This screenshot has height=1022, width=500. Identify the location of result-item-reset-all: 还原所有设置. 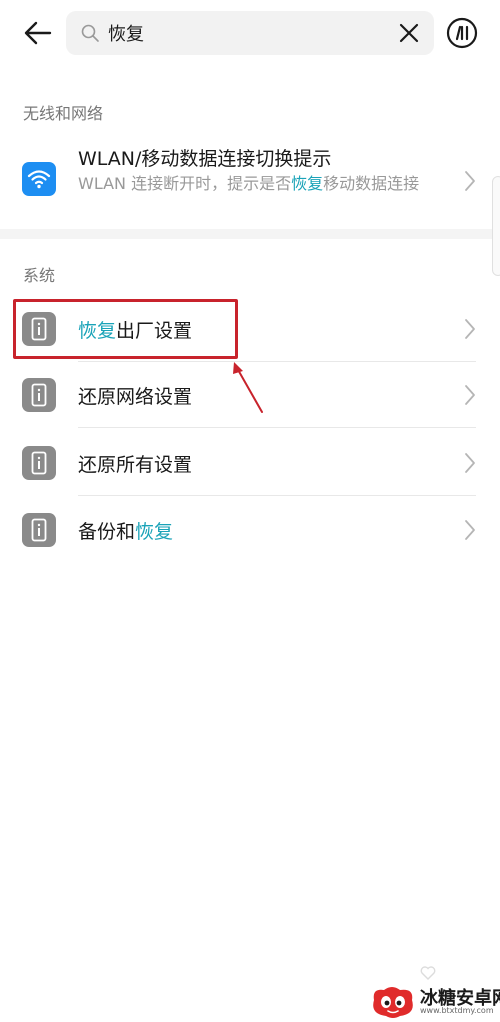
(250, 463).